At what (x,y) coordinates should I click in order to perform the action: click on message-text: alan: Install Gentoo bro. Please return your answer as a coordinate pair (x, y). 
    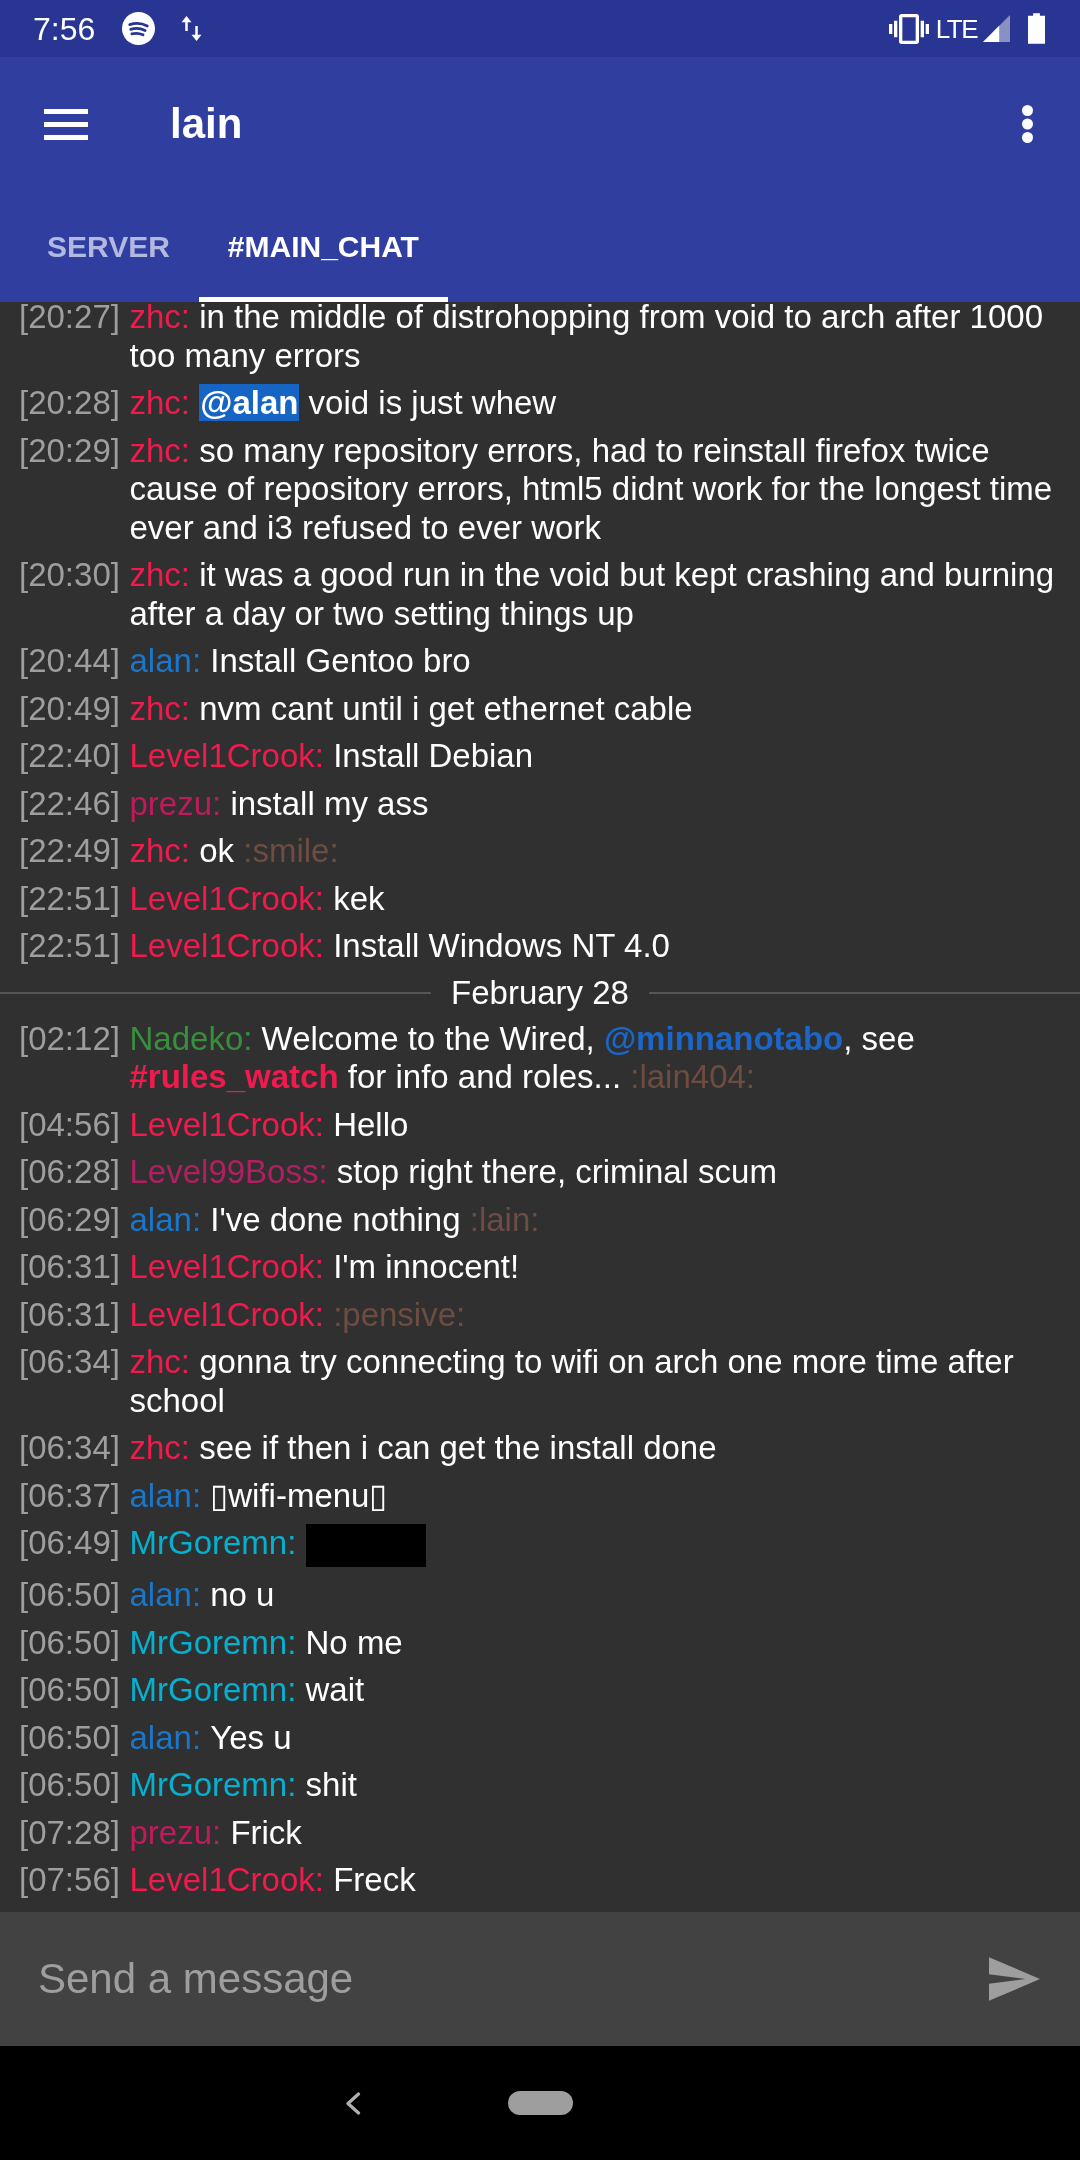
    Looking at the image, I should click on (300, 661).